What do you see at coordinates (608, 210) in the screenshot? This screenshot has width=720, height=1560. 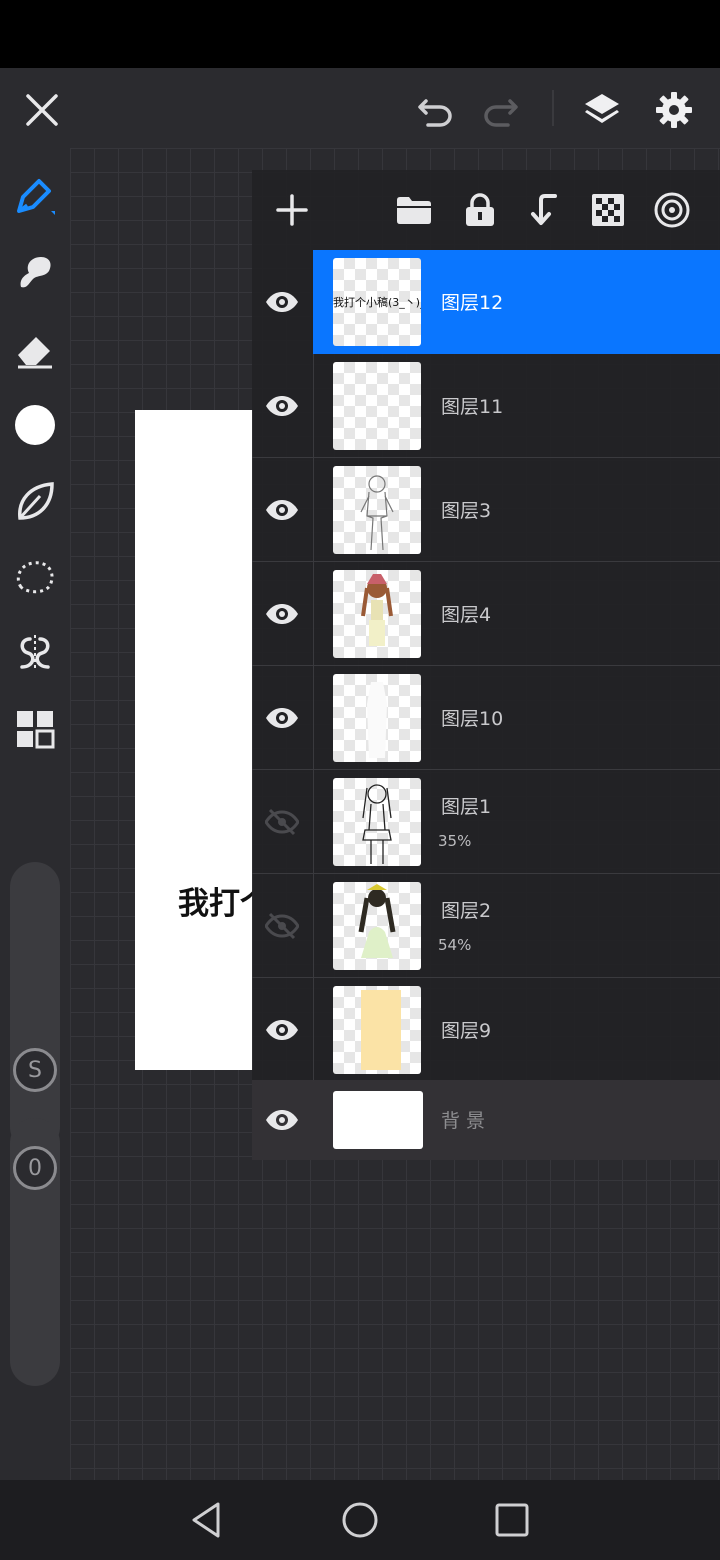 I see `transparency-icon` at bounding box center [608, 210].